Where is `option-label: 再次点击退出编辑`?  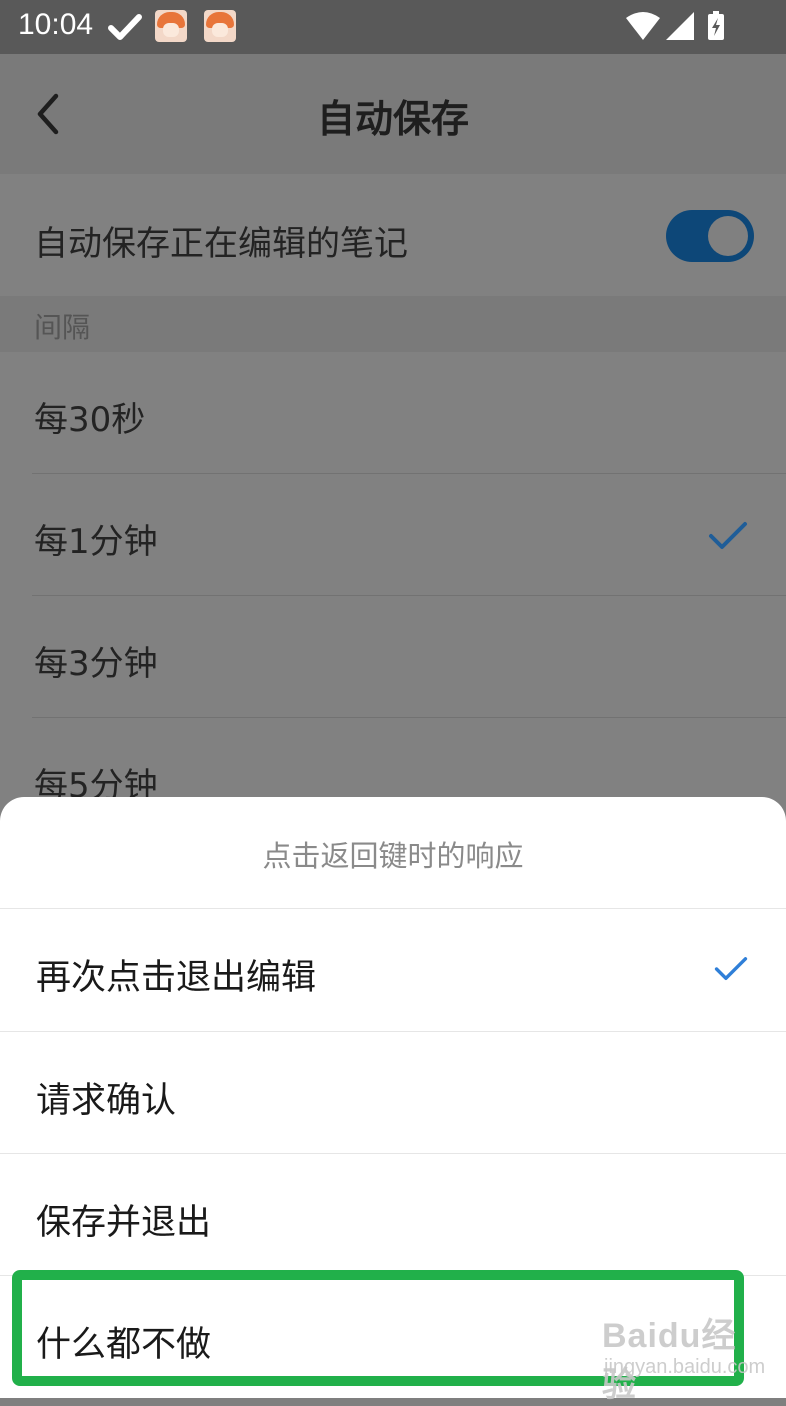 option-label: 再次点击退出编辑 is located at coordinates (176, 978).